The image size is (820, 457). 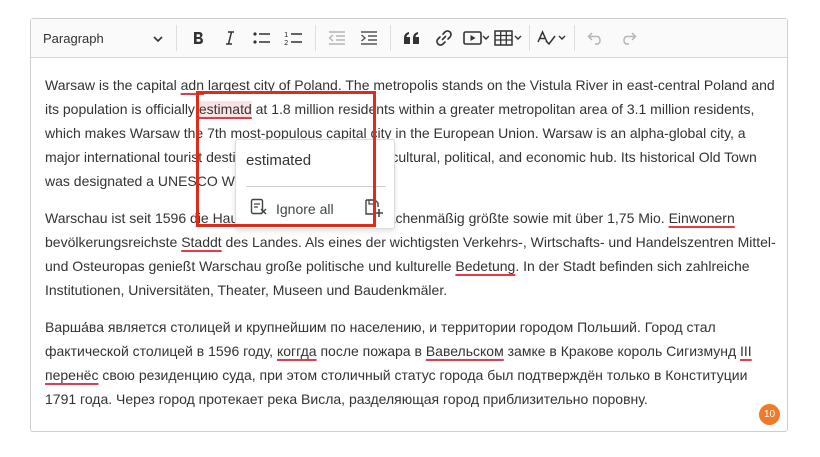 What do you see at coordinates (71, 375) in the screenshot?
I see `misspelled-word: перенёс` at bounding box center [71, 375].